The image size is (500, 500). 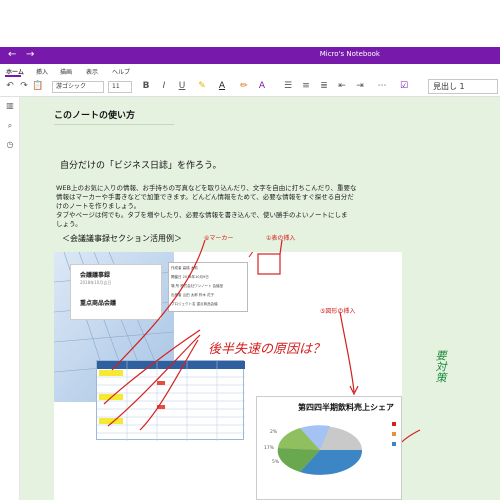 I want to click on indent-icon: ⇥, so click(x=360, y=86).